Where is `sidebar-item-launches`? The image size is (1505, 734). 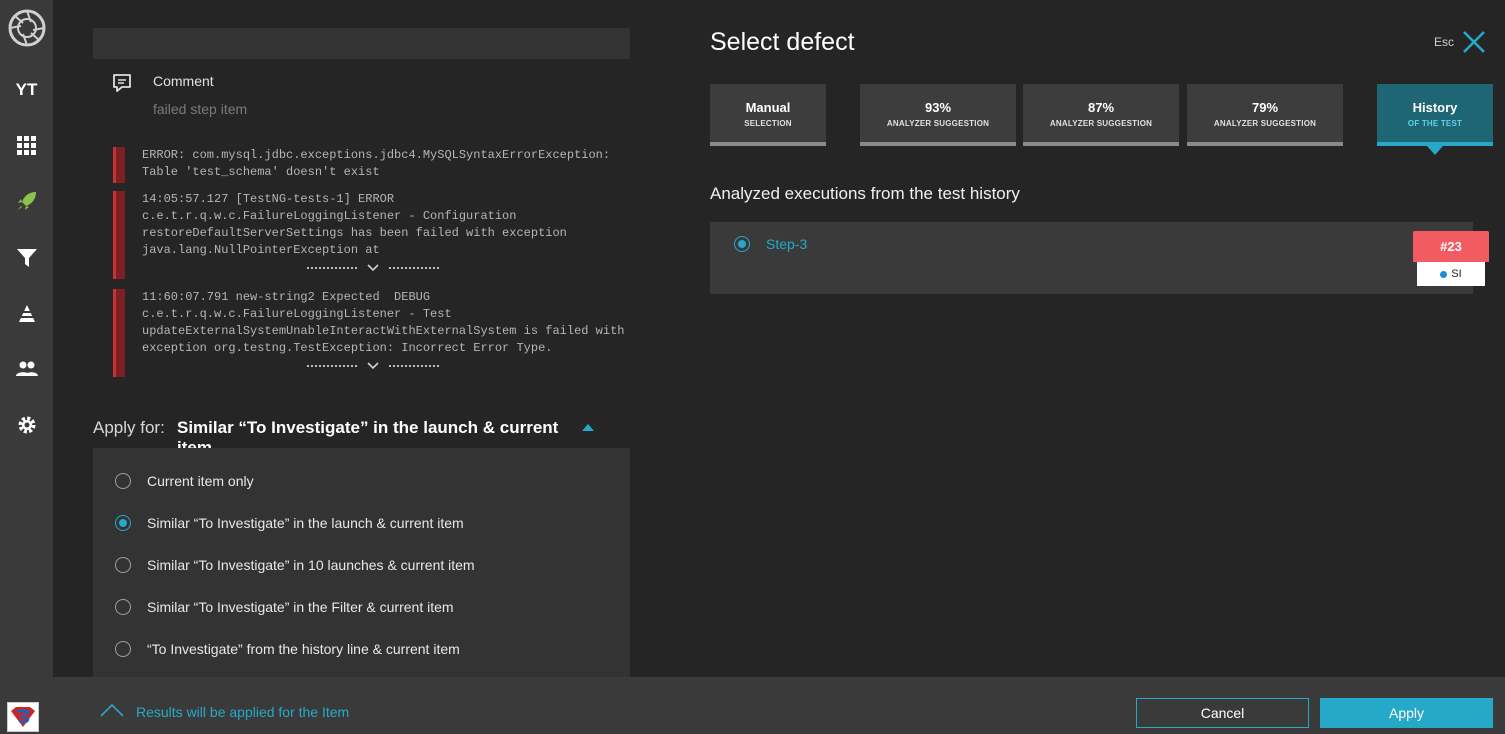 sidebar-item-launches is located at coordinates (26, 201).